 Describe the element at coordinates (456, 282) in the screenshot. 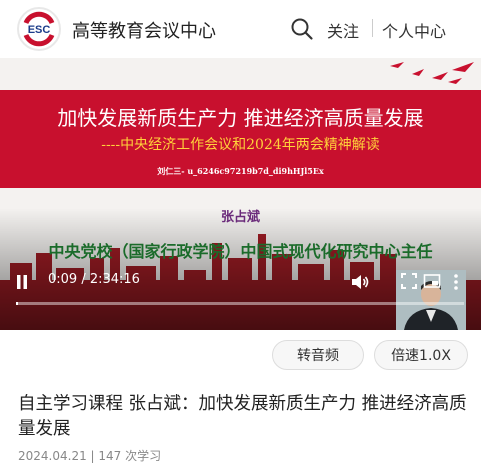

I see `more-options-icon` at that location.